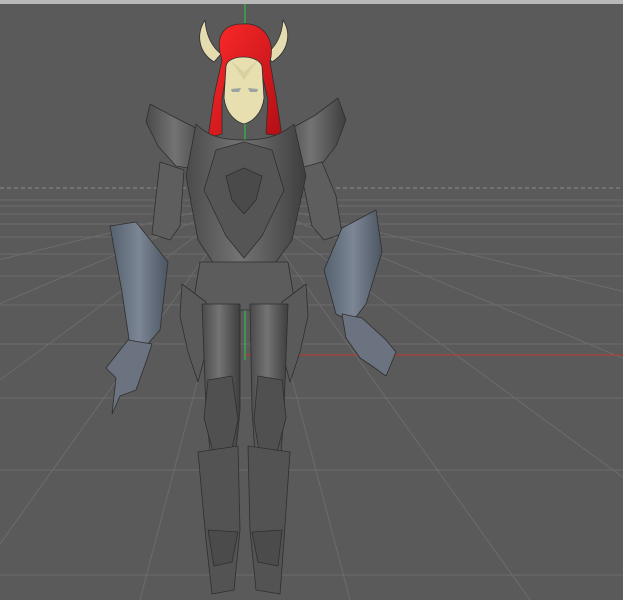 This screenshot has height=600, width=623. What do you see at coordinates (311, 2) in the screenshot?
I see `viewport-top-border` at bounding box center [311, 2].